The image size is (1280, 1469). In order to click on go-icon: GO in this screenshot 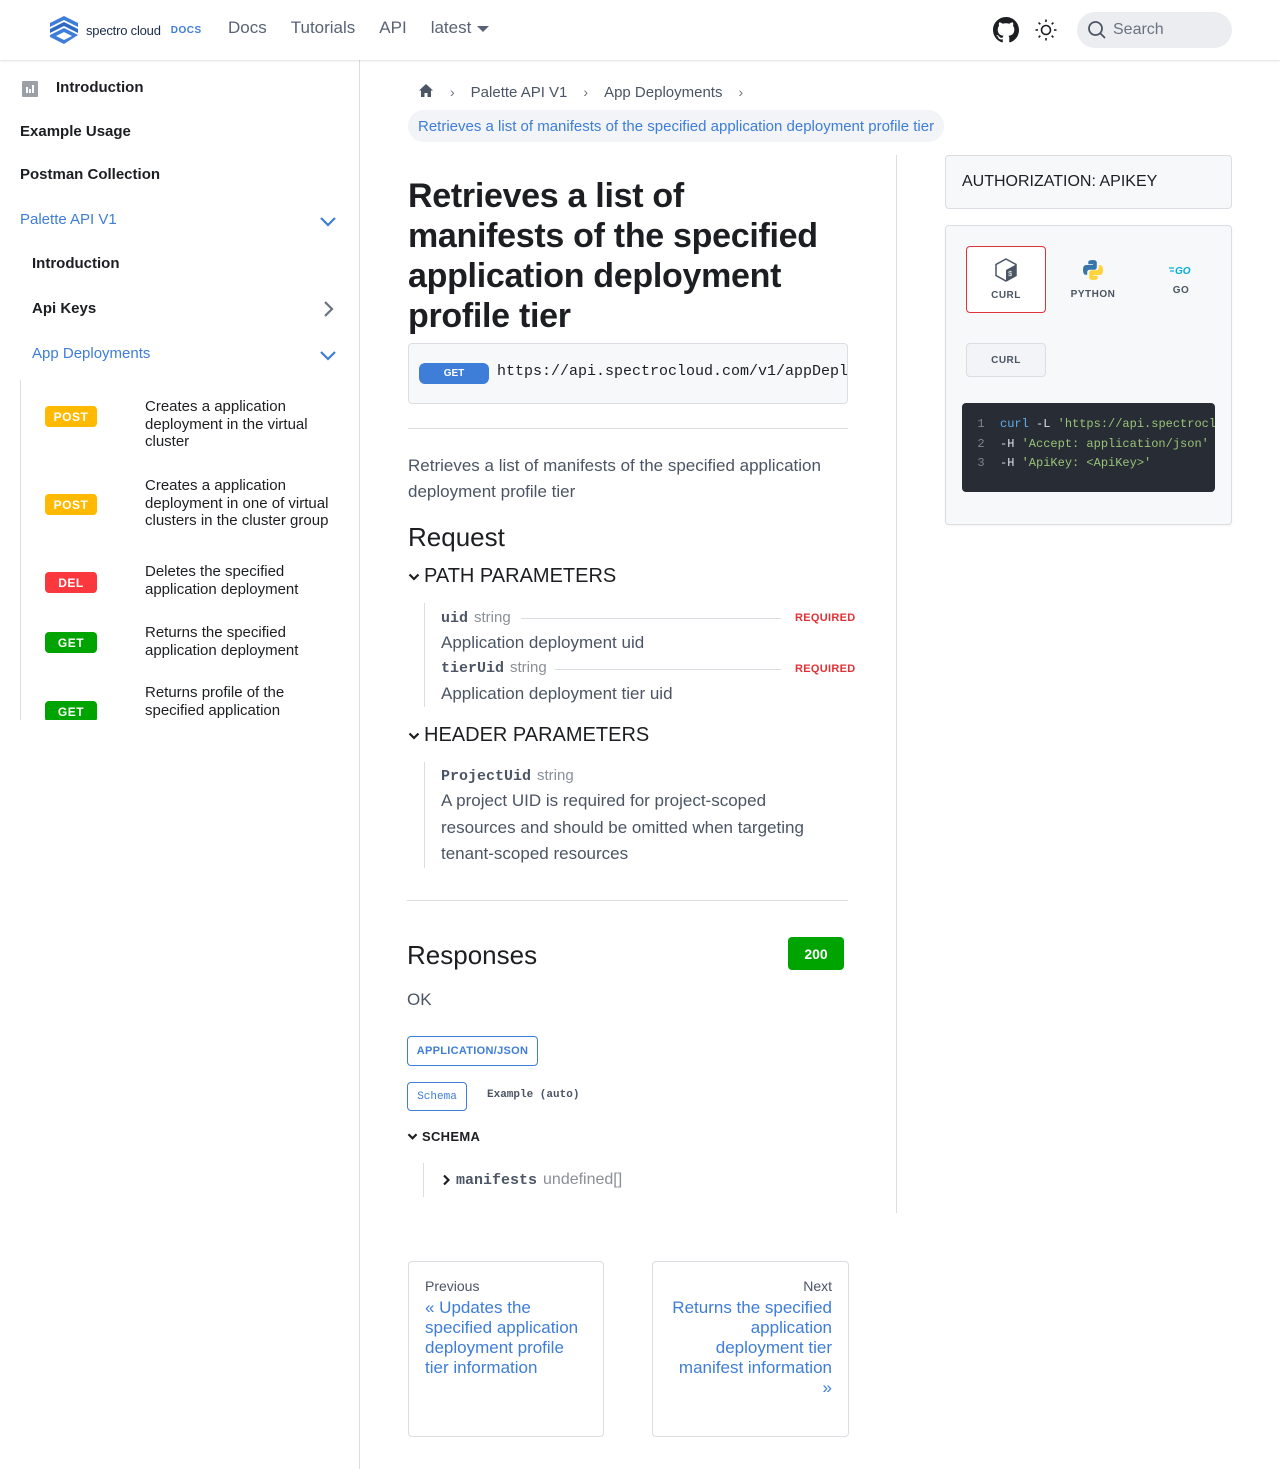, I will do `click(1180, 271)`.